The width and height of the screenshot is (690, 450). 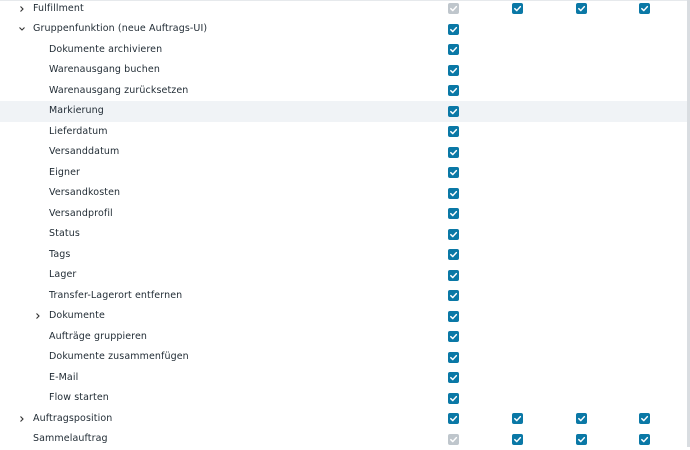 I want to click on tree-row-label: Auftragsposition, so click(x=73, y=418).